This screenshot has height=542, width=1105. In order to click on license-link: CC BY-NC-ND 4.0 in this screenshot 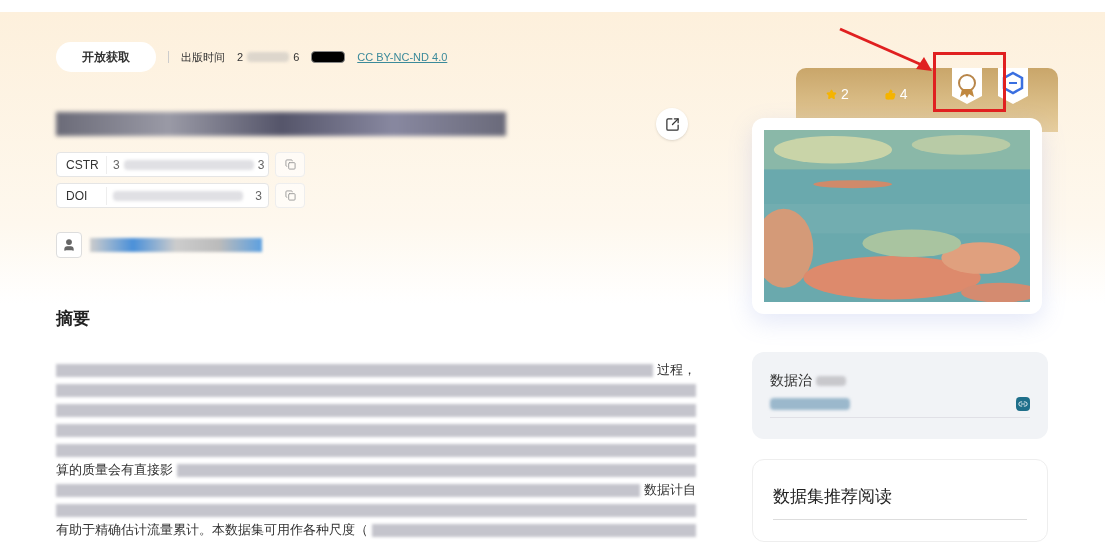, I will do `click(402, 57)`.